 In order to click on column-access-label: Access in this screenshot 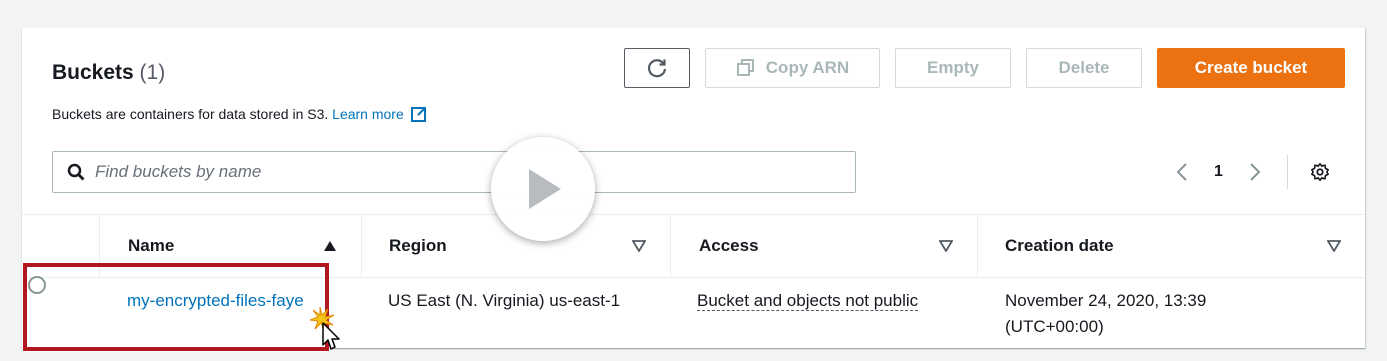, I will do `click(729, 245)`.